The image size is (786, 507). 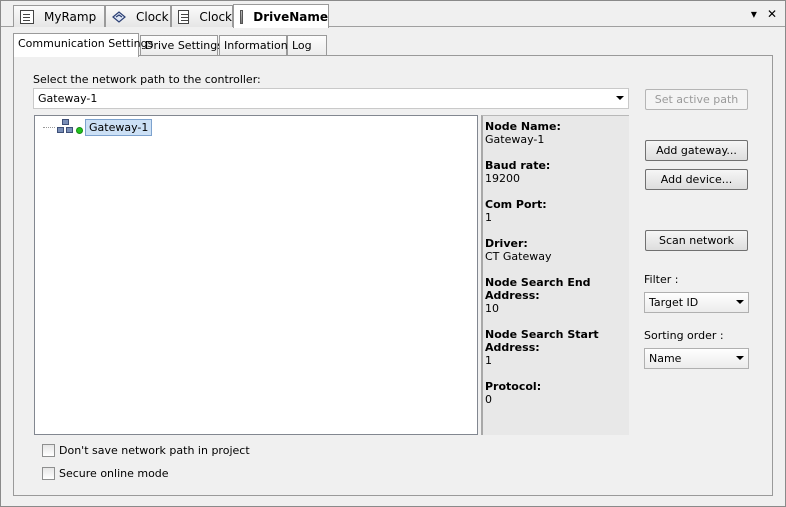 I want to click on network-path-select: Gateway-1, so click(x=331, y=98).